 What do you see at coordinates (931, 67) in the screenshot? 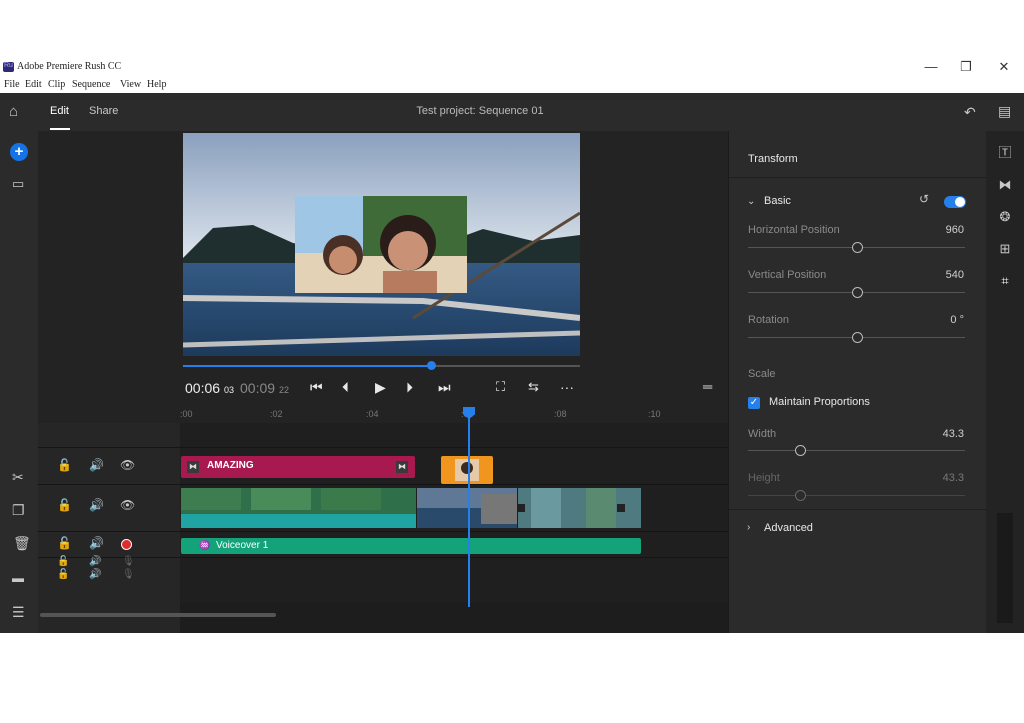
I see `minimize-button: —` at bounding box center [931, 67].